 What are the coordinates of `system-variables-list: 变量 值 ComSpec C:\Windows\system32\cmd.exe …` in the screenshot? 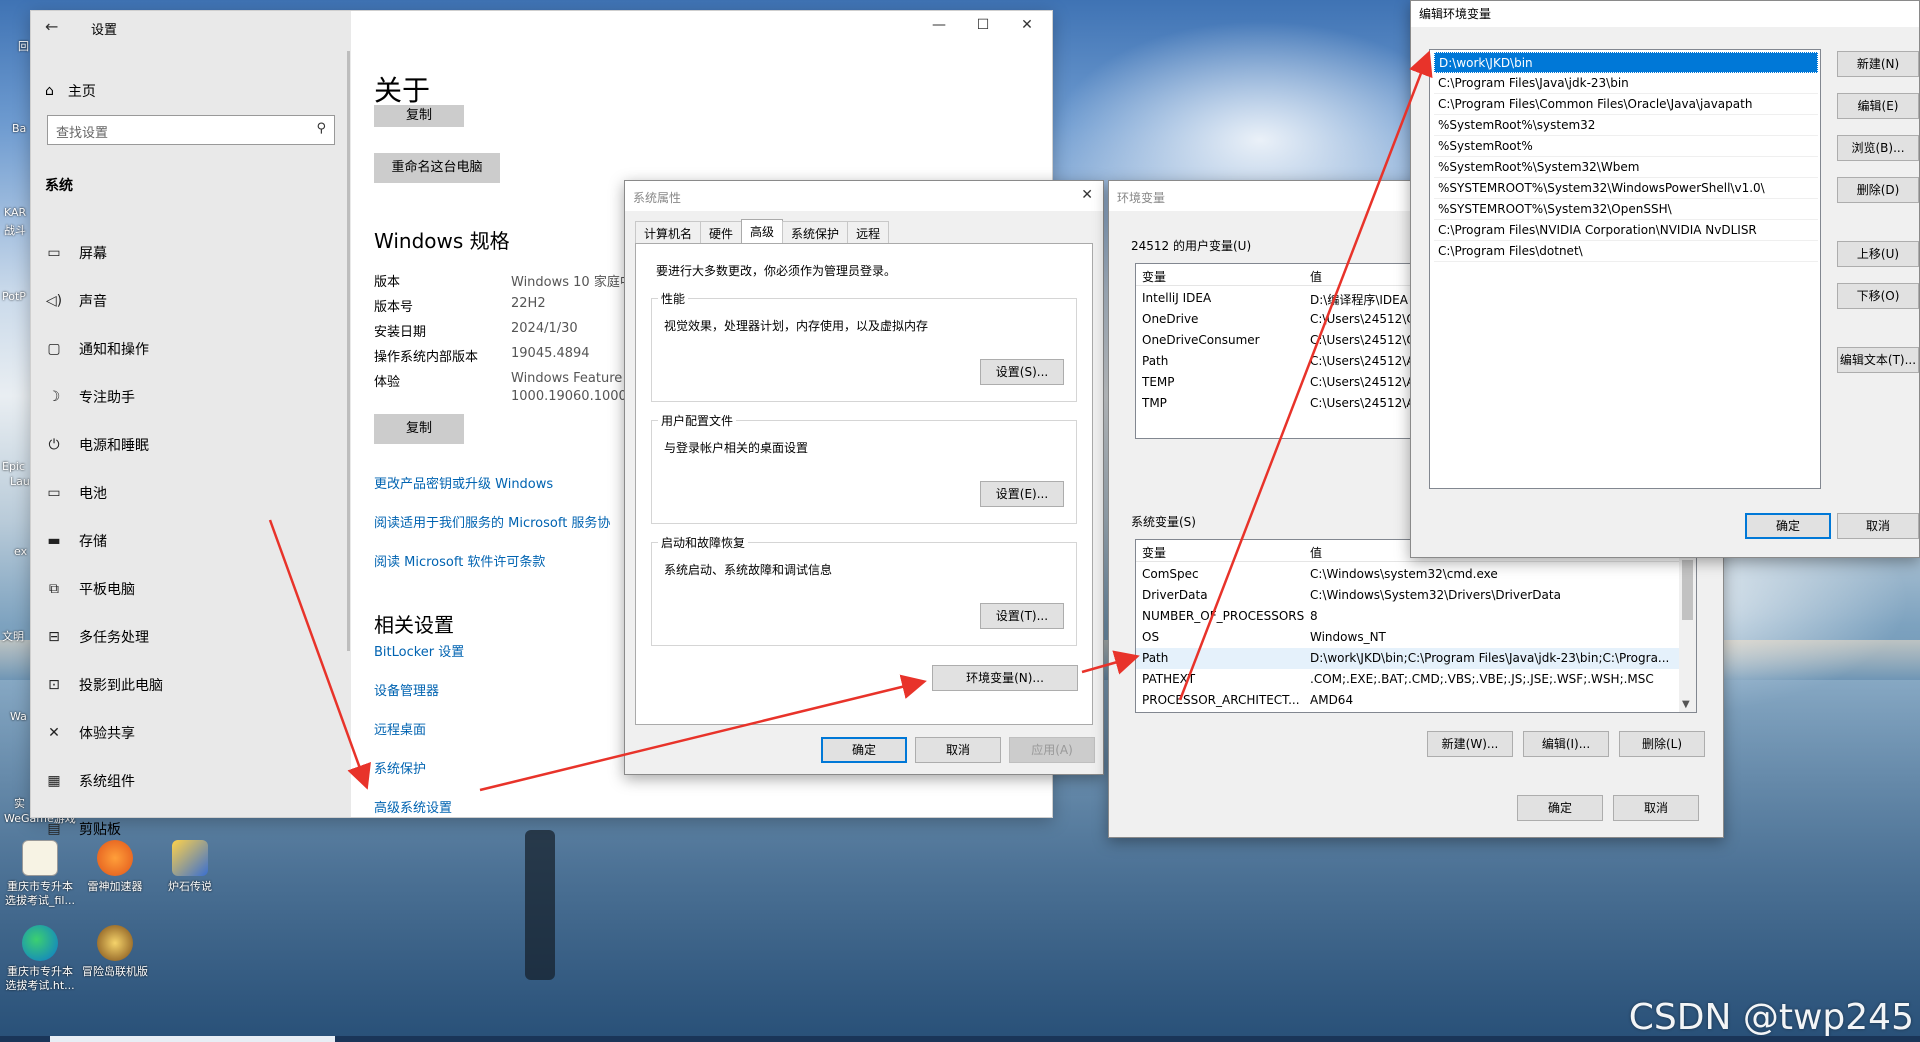 It's located at (1416, 626).